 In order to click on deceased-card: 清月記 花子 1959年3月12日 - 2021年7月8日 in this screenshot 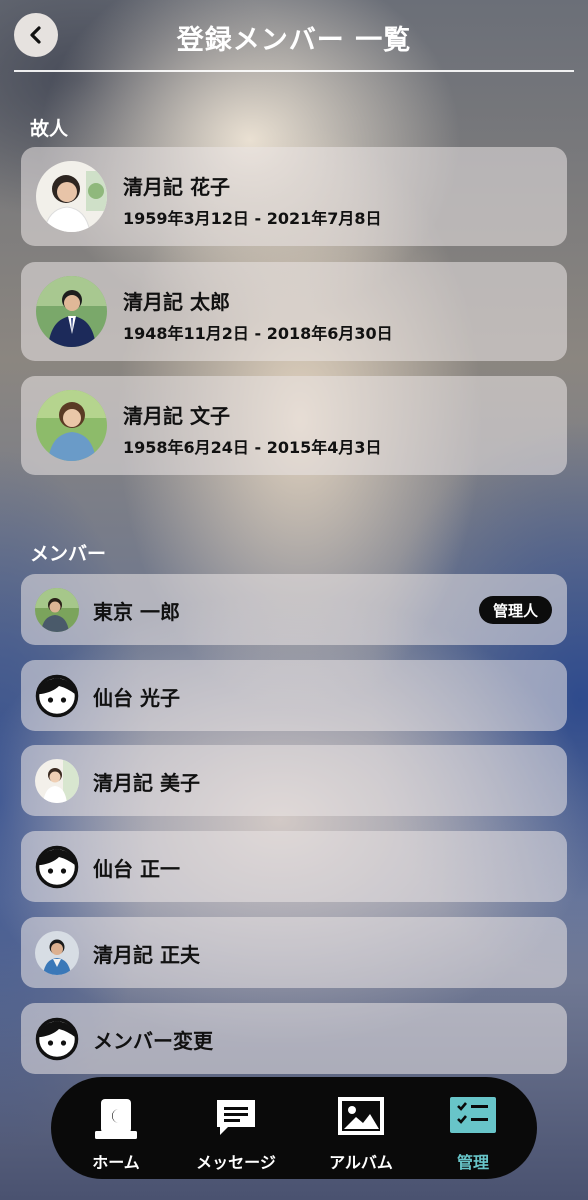, I will do `click(294, 196)`.